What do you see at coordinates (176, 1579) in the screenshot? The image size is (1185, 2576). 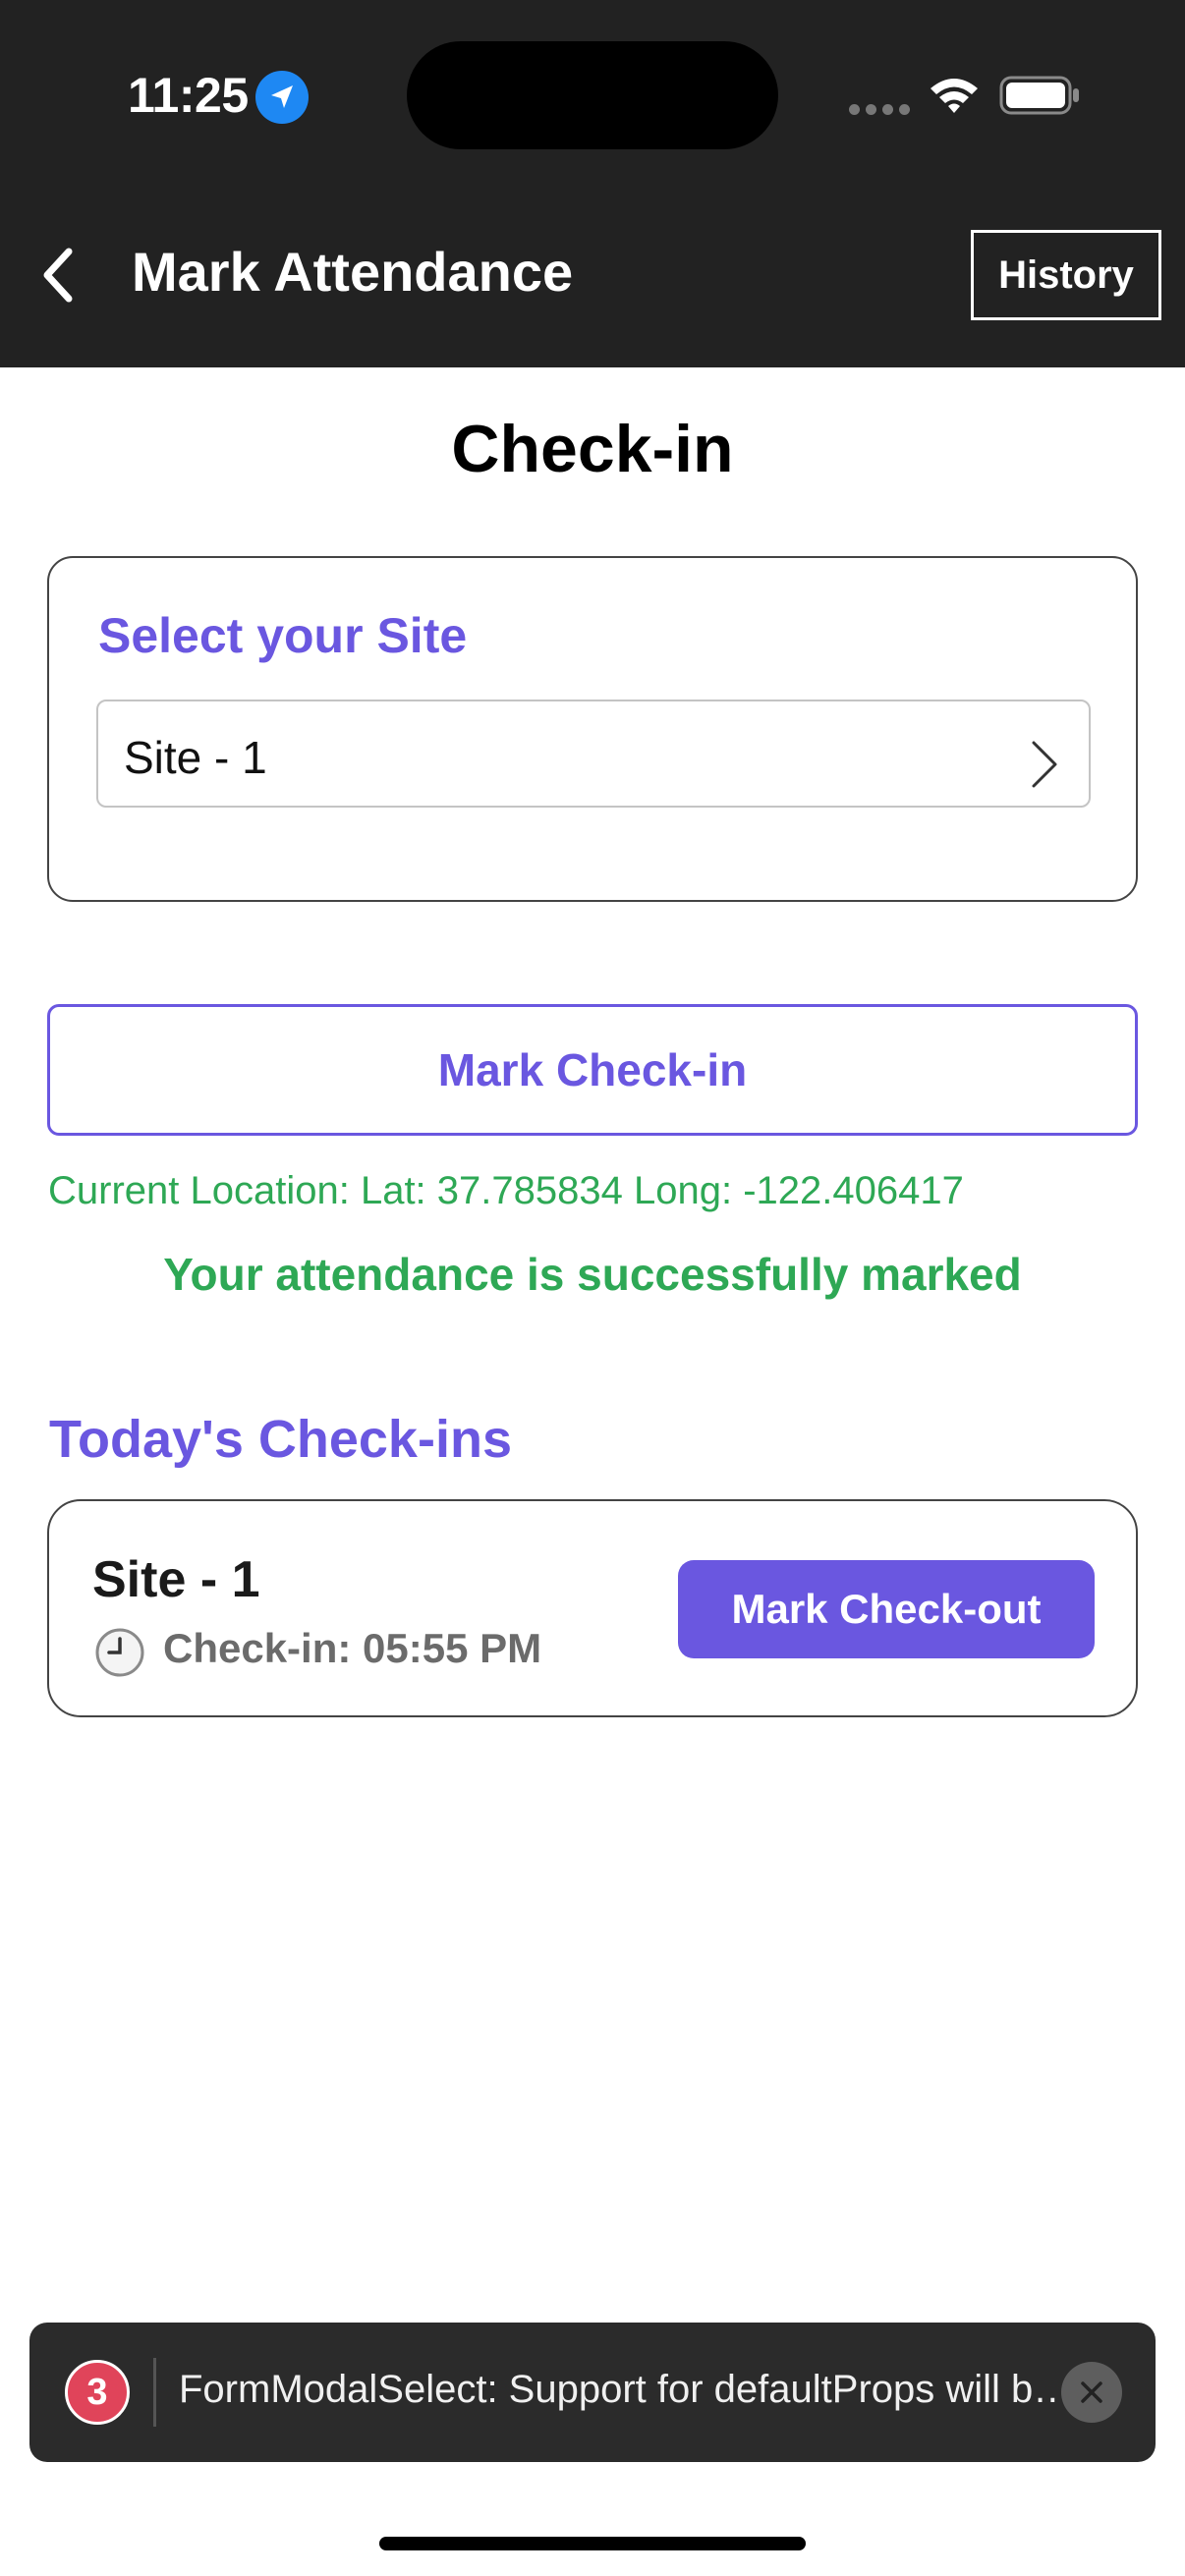 I see `checkin-site-name: Site - 1` at bounding box center [176, 1579].